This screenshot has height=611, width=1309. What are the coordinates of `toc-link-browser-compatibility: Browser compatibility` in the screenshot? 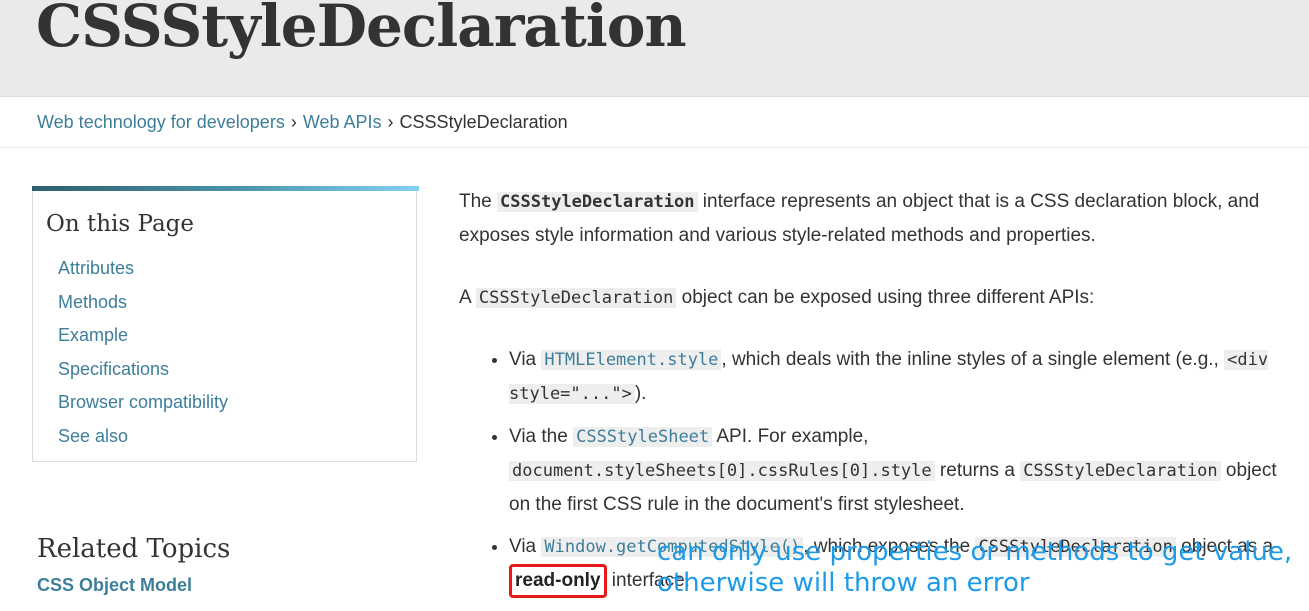 It's located at (143, 402).